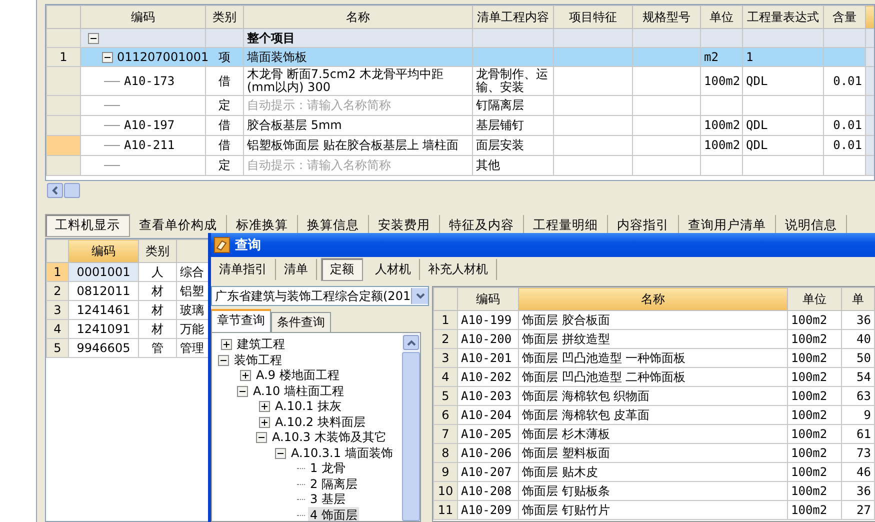 The height and width of the screenshot is (522, 875). Describe the element at coordinates (446, 415) in the screenshot. I see `row-number: 6` at that location.